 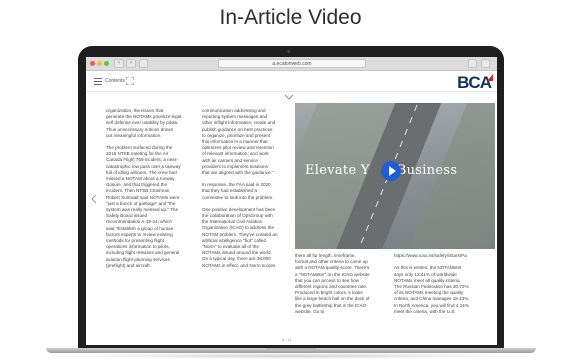 What do you see at coordinates (290, 17) in the screenshot?
I see `slide-heading: In-Article Video` at bounding box center [290, 17].